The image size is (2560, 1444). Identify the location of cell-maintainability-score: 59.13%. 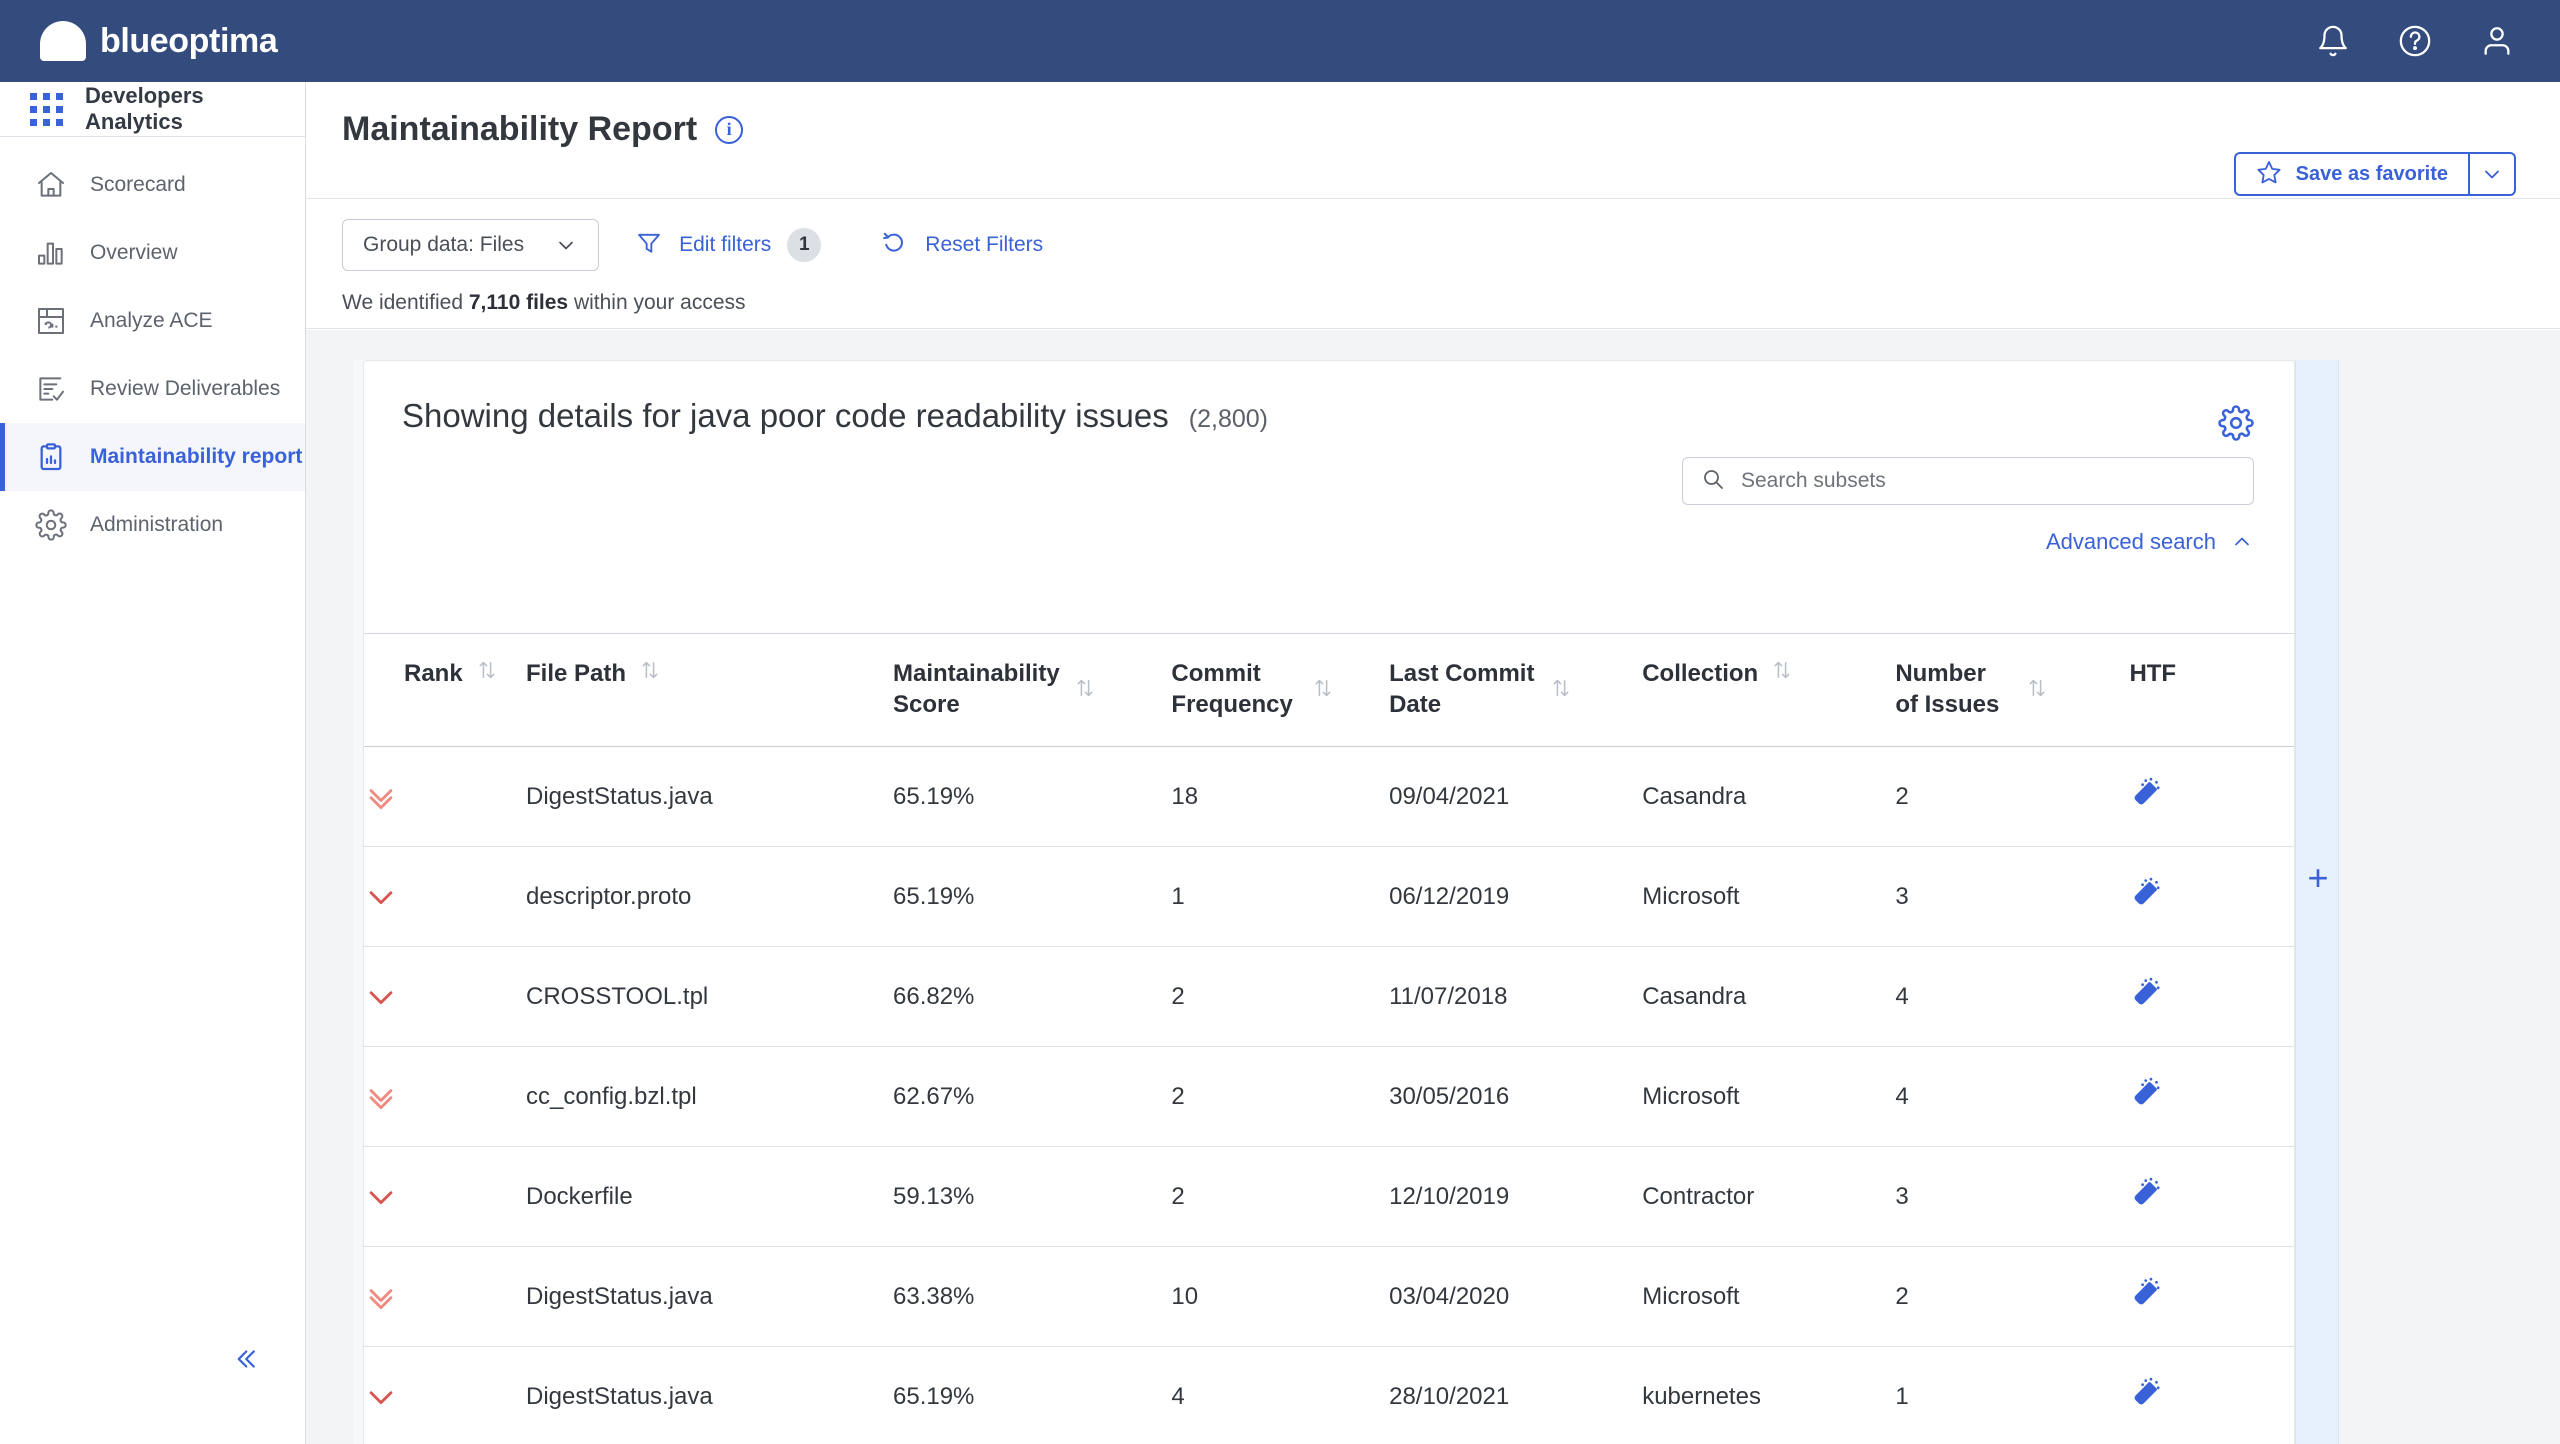
(1032, 1197).